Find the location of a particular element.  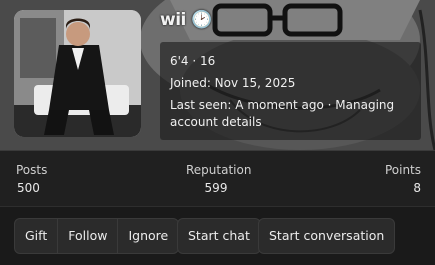

stat-reputation-label: Reputation is located at coordinates (219, 170).